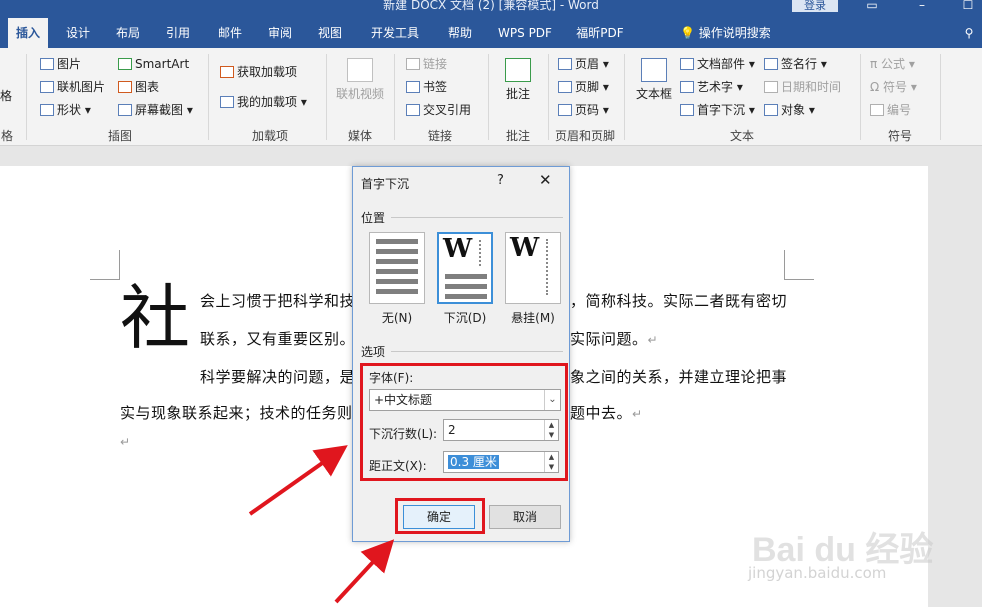 The image size is (982, 607). I want to click on tell-me-label: 操作说明搜索, so click(734, 33).